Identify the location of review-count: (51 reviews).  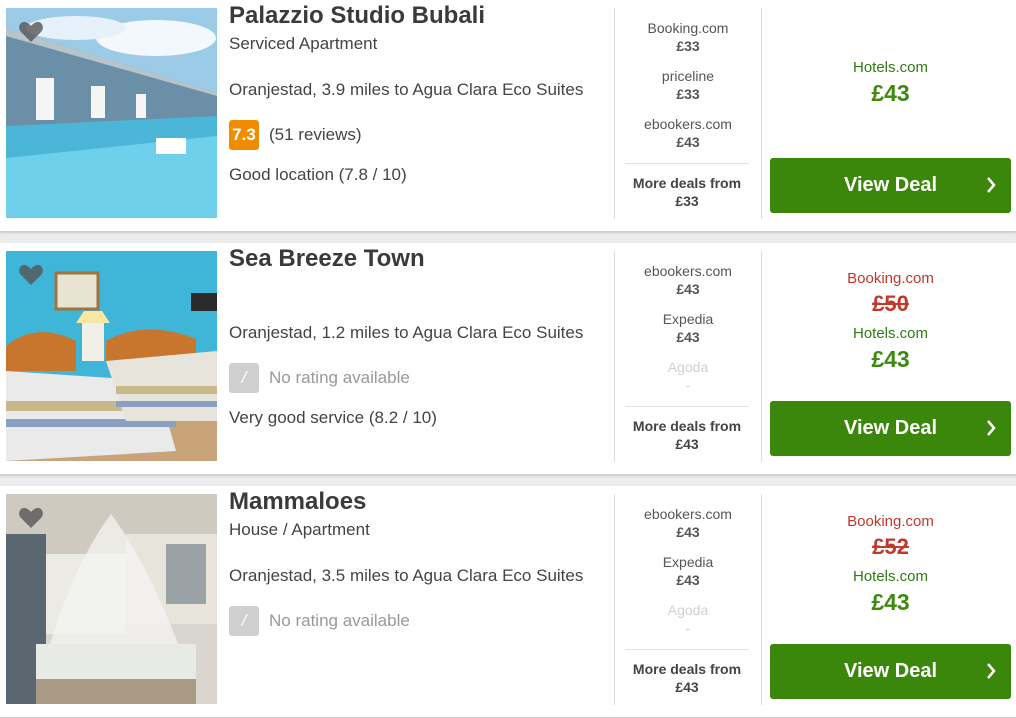
(315, 135).